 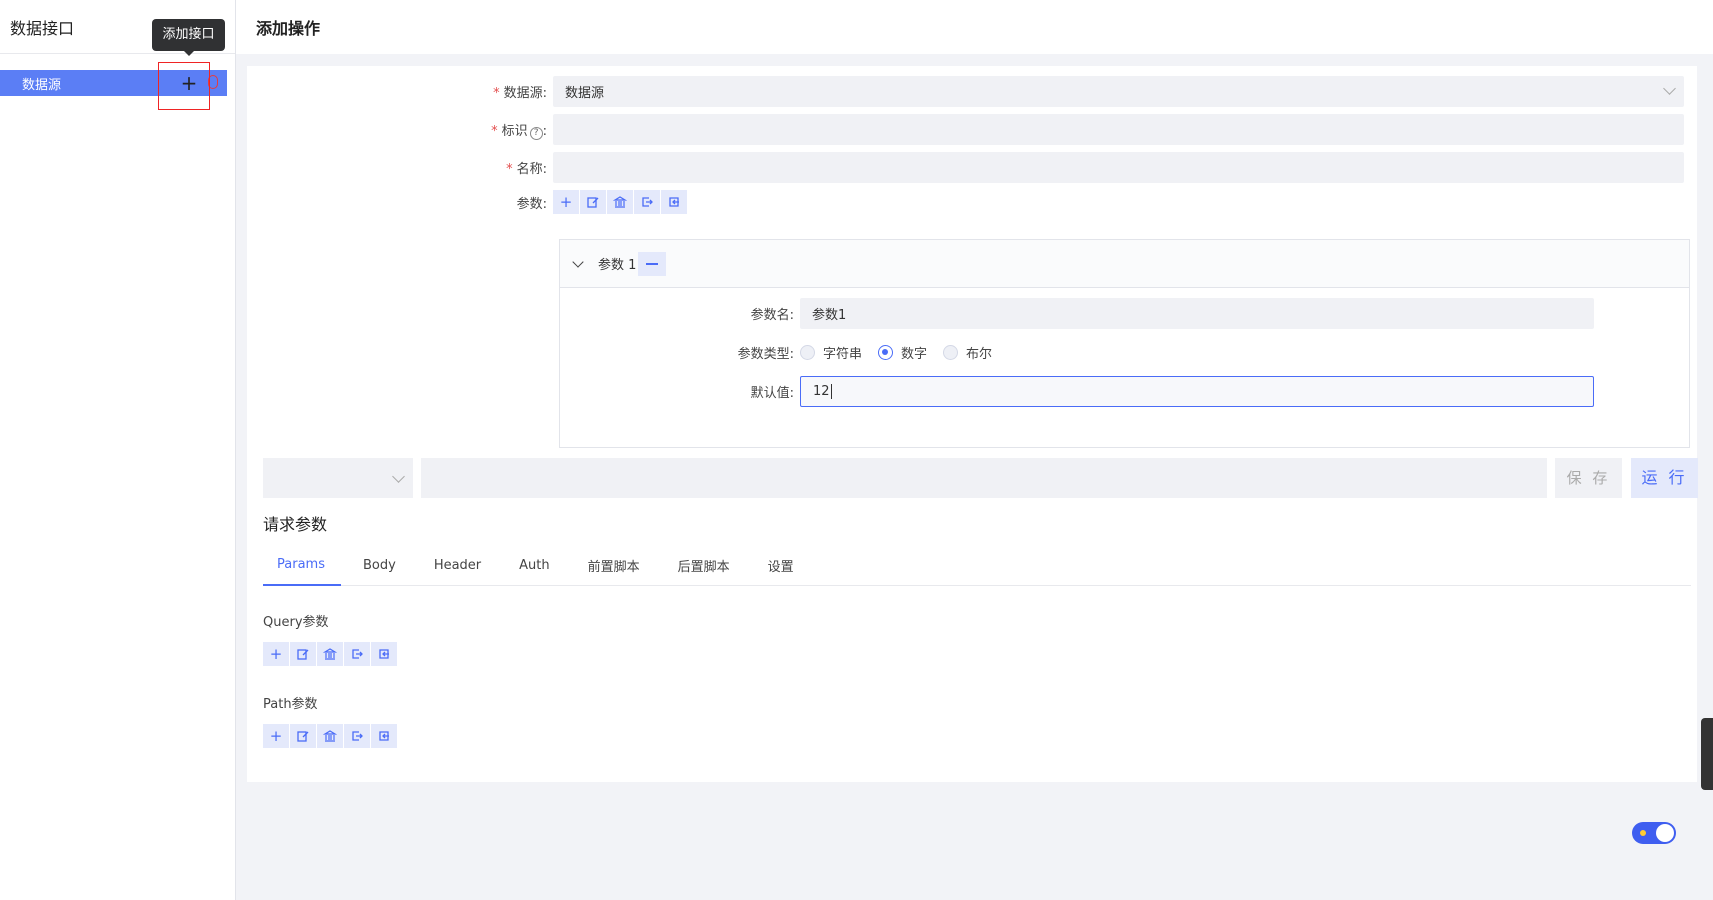 I want to click on default-value-input: 12, so click(x=1197, y=391).